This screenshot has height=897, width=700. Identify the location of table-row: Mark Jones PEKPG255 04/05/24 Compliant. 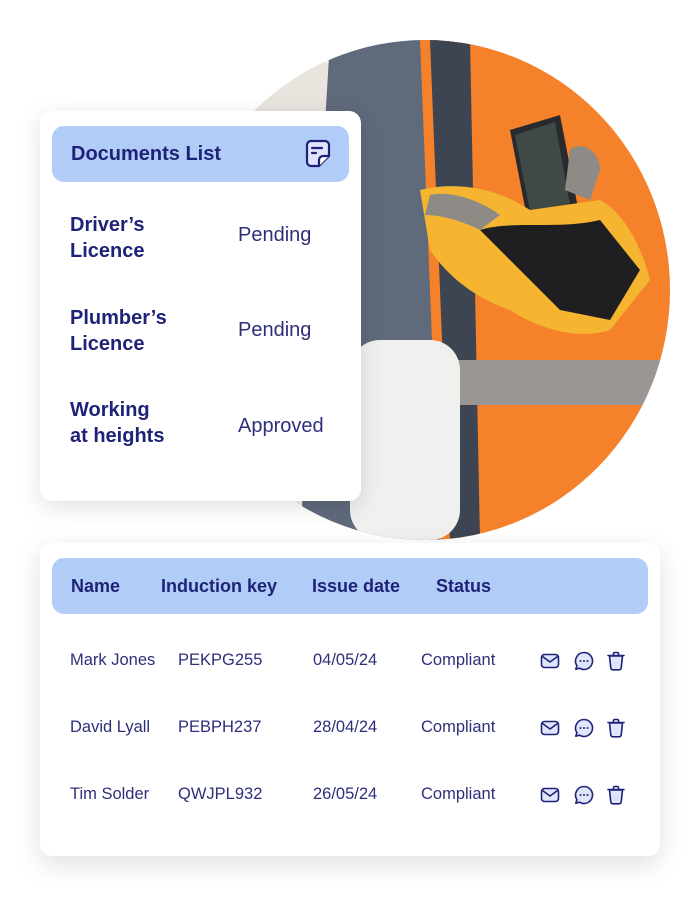
(350, 663).